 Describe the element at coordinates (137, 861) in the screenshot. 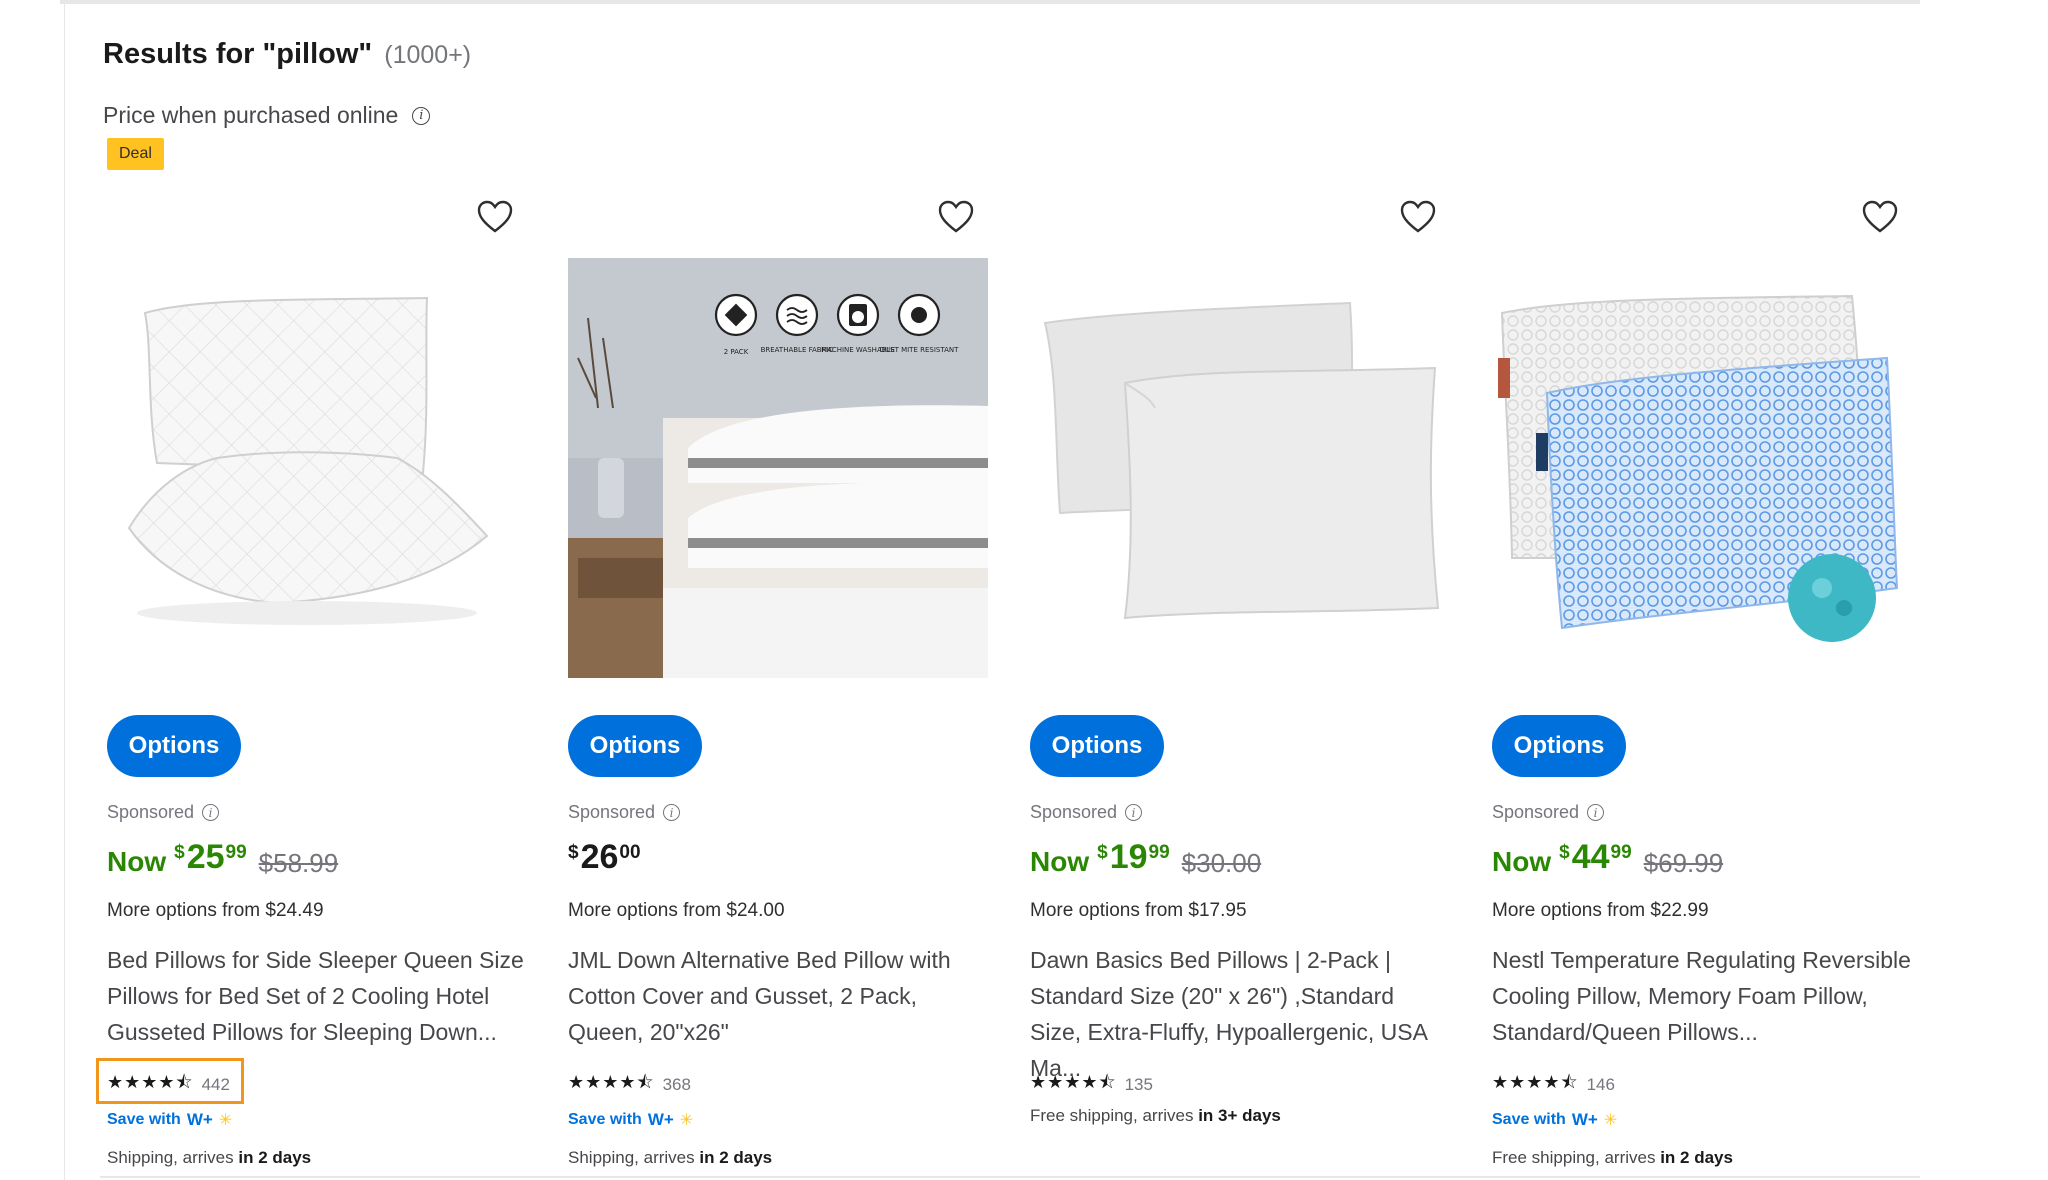

I see `now-label: Now` at that location.